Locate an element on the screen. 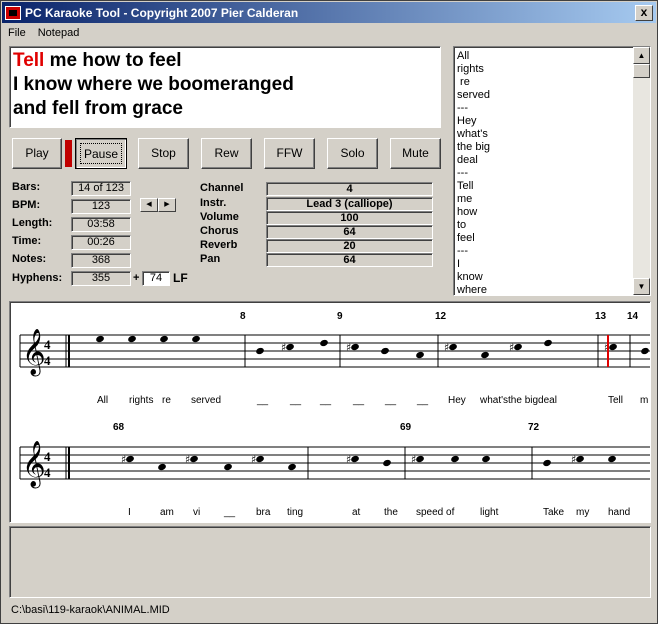 The width and height of the screenshot is (658, 624). score-lyric-word: Hey is located at coordinates (457, 400).